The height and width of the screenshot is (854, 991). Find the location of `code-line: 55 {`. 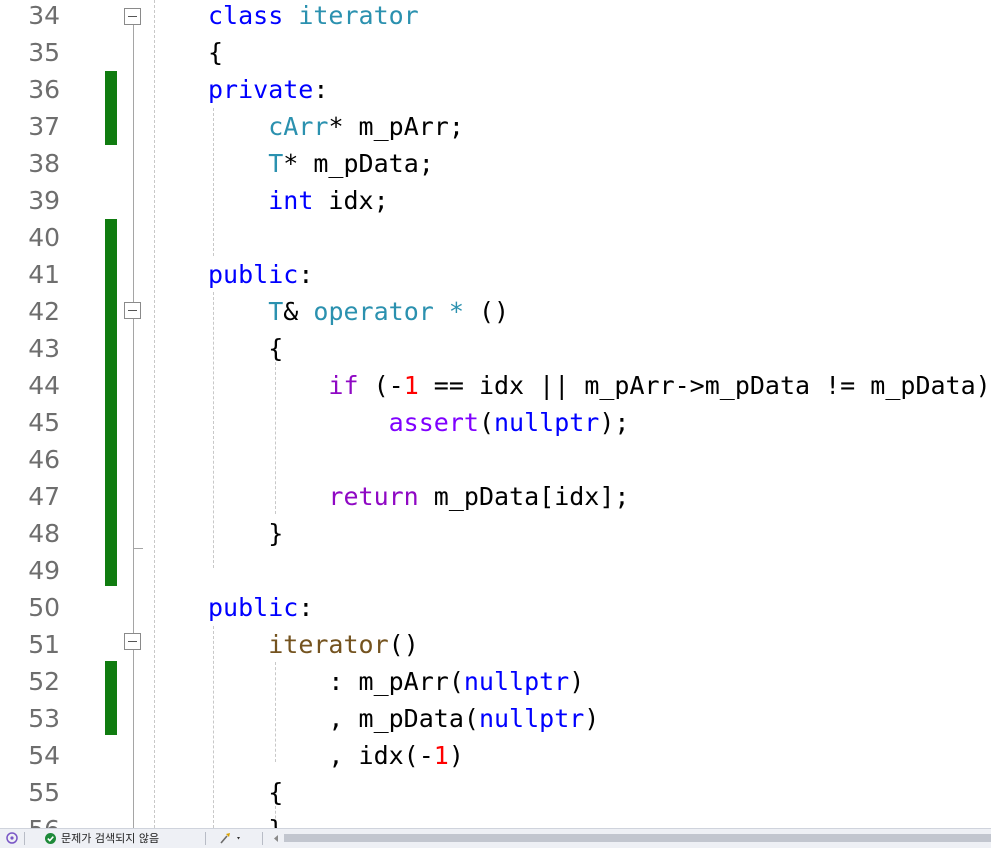

code-line: 55 { is located at coordinates (495, 792).